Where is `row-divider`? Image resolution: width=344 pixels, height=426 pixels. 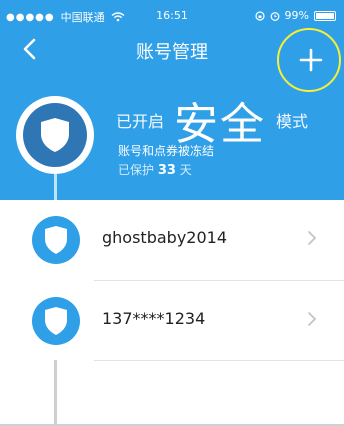 row-divider is located at coordinates (219, 360).